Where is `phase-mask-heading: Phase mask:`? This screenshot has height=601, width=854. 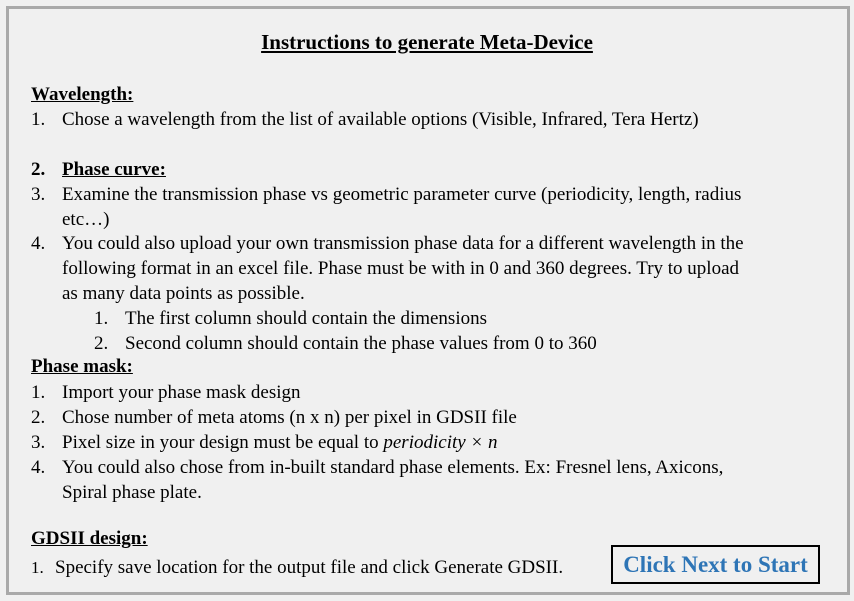 phase-mask-heading: Phase mask: is located at coordinates (82, 366).